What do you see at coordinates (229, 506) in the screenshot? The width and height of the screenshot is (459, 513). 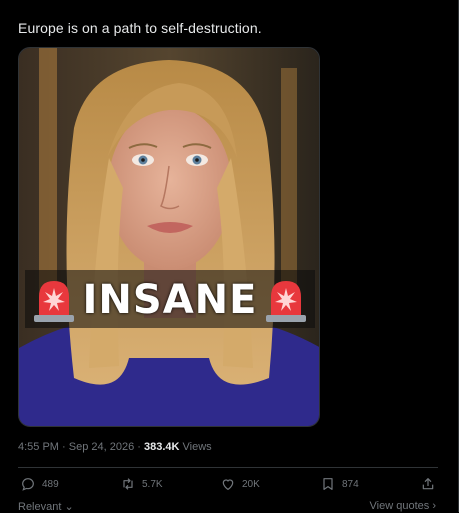 I see `reply-footer: Relevant ⌄ View quotes ›` at bounding box center [229, 506].